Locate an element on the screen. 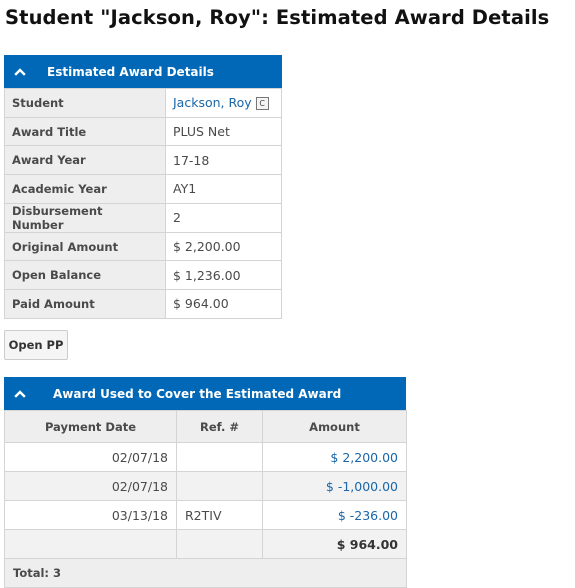  table-row: 02/07/18 $ -1,000.00 is located at coordinates (205, 486).